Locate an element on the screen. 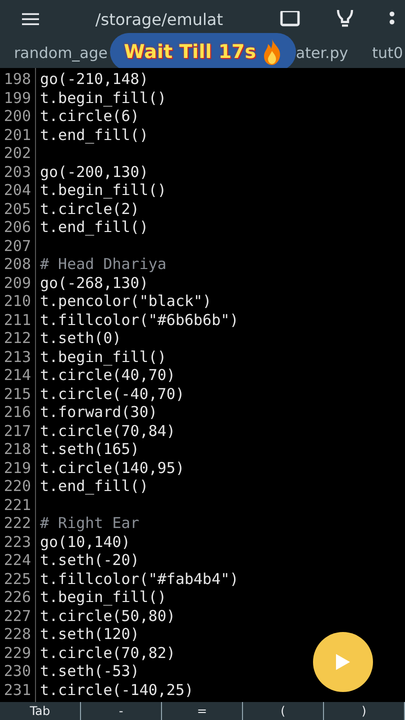  line-number: 199 is located at coordinates (17, 97).